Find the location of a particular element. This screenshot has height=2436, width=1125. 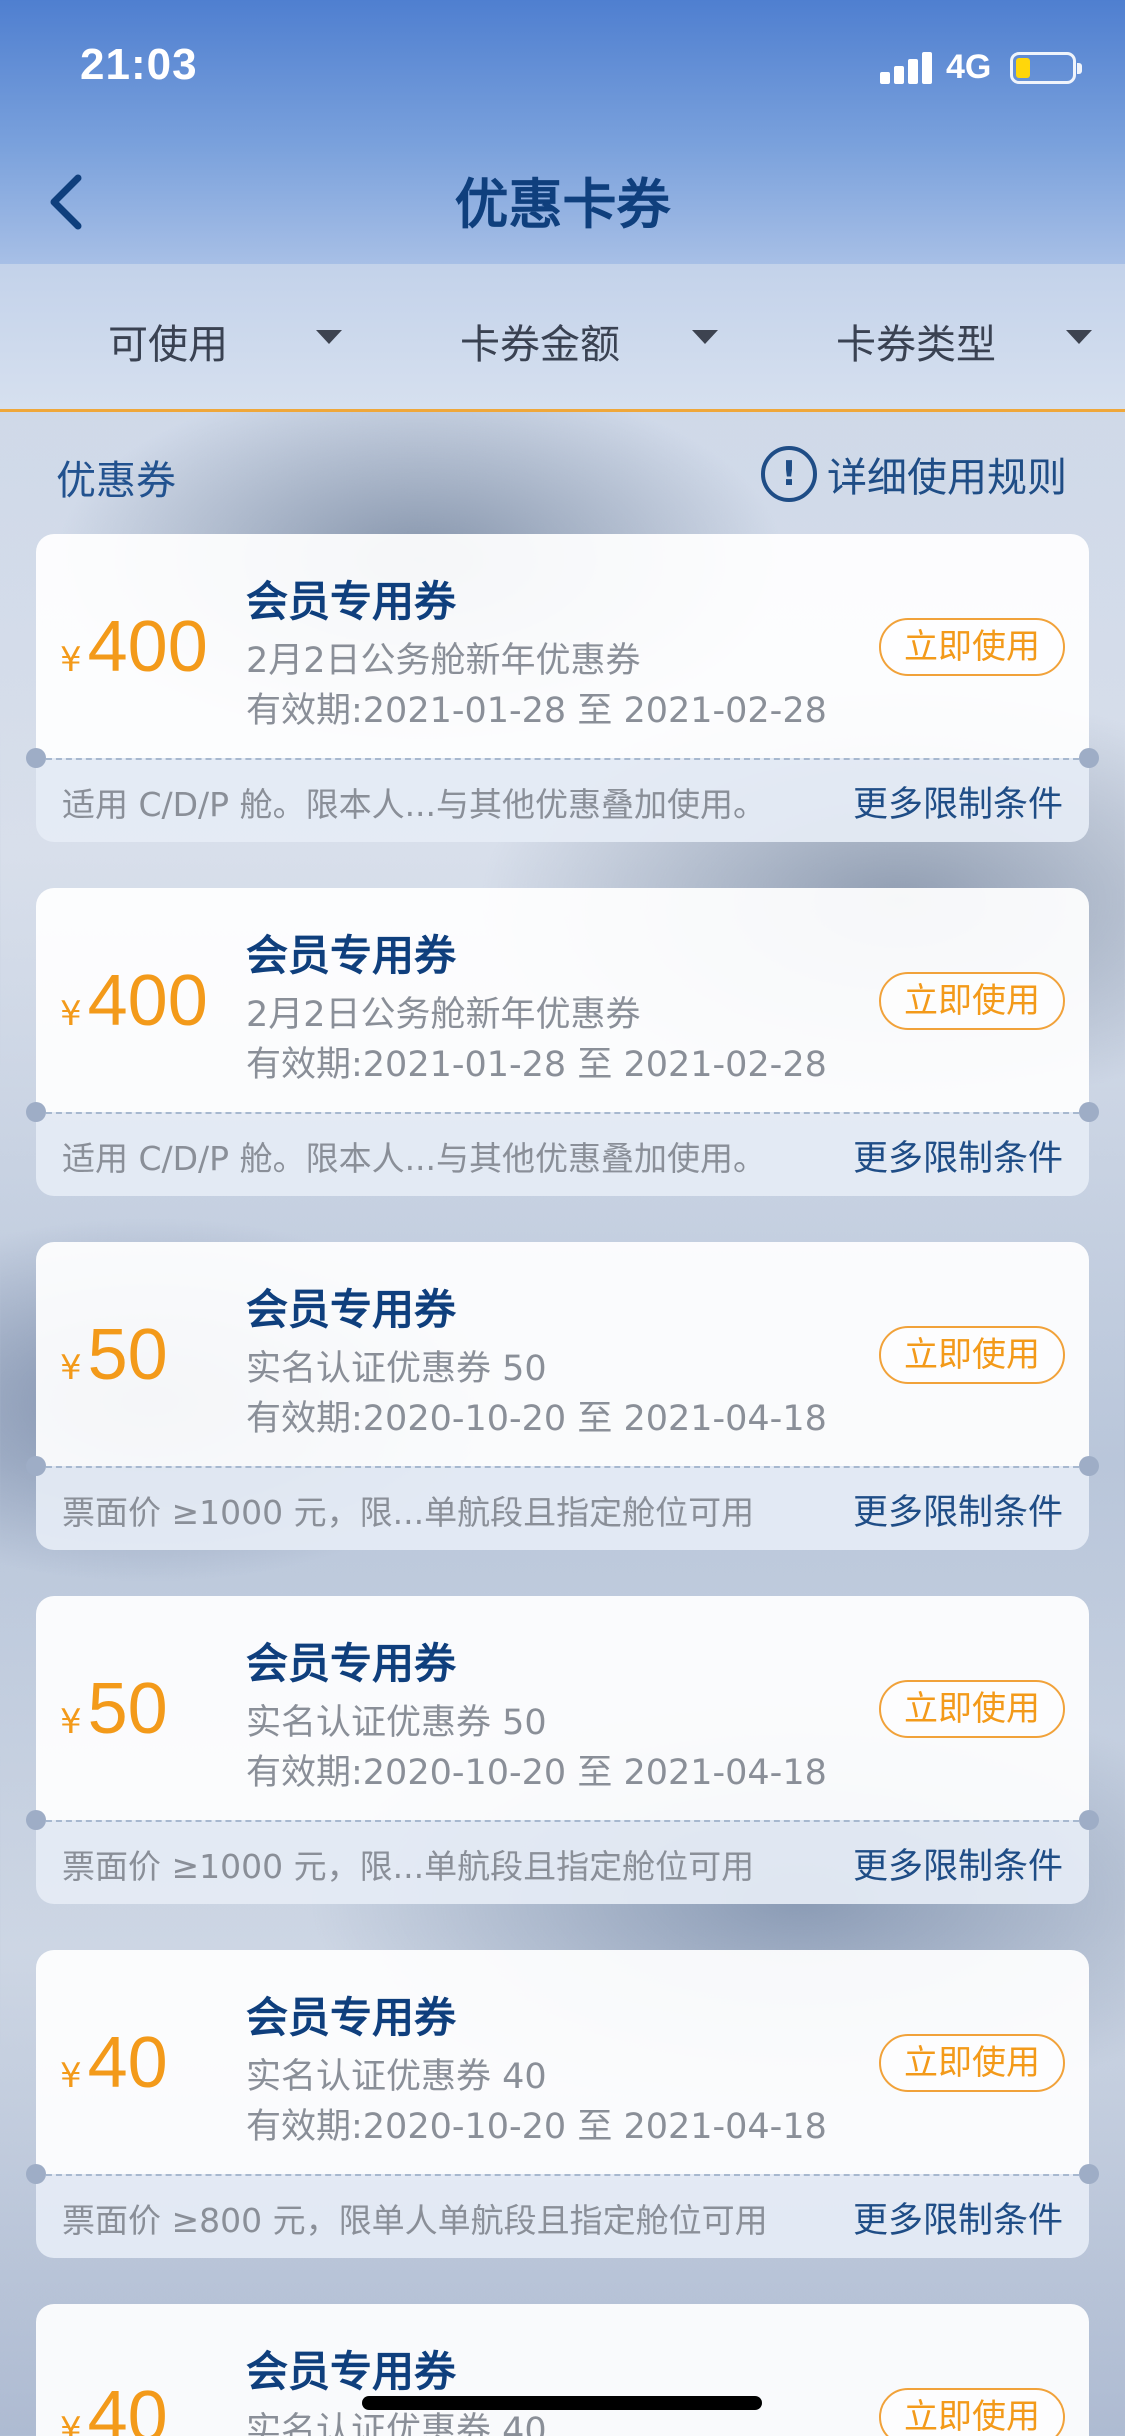

usage-rules-link: ! 详细使用规则 is located at coordinates (914, 474).